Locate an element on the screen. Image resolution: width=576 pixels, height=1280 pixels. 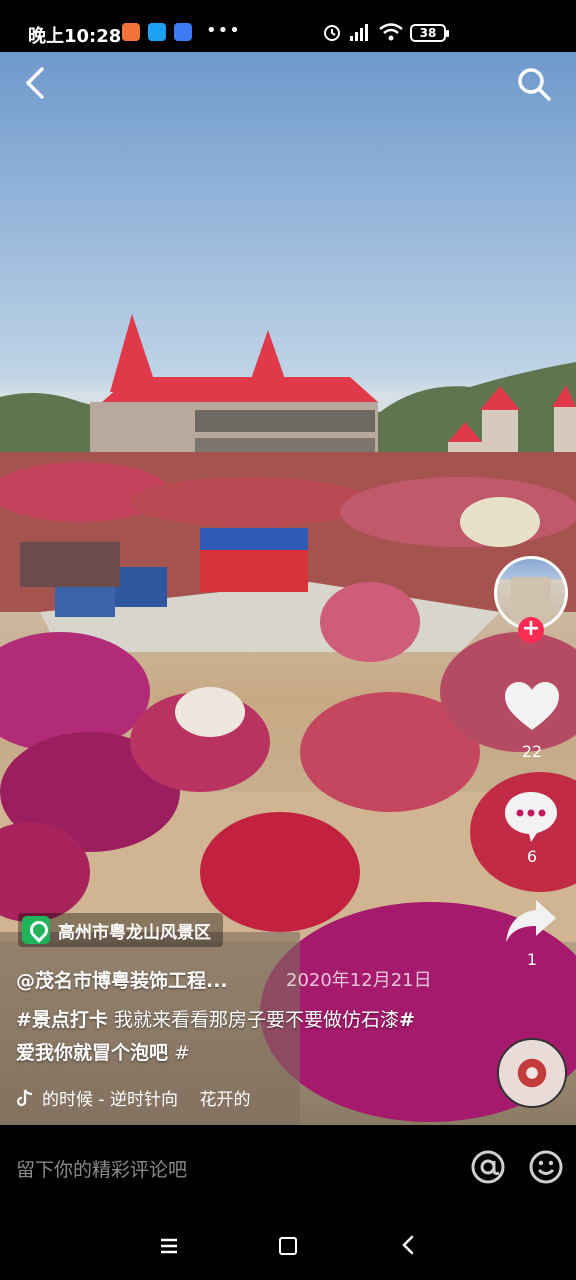
wifi-icon is located at coordinates (391, 32).